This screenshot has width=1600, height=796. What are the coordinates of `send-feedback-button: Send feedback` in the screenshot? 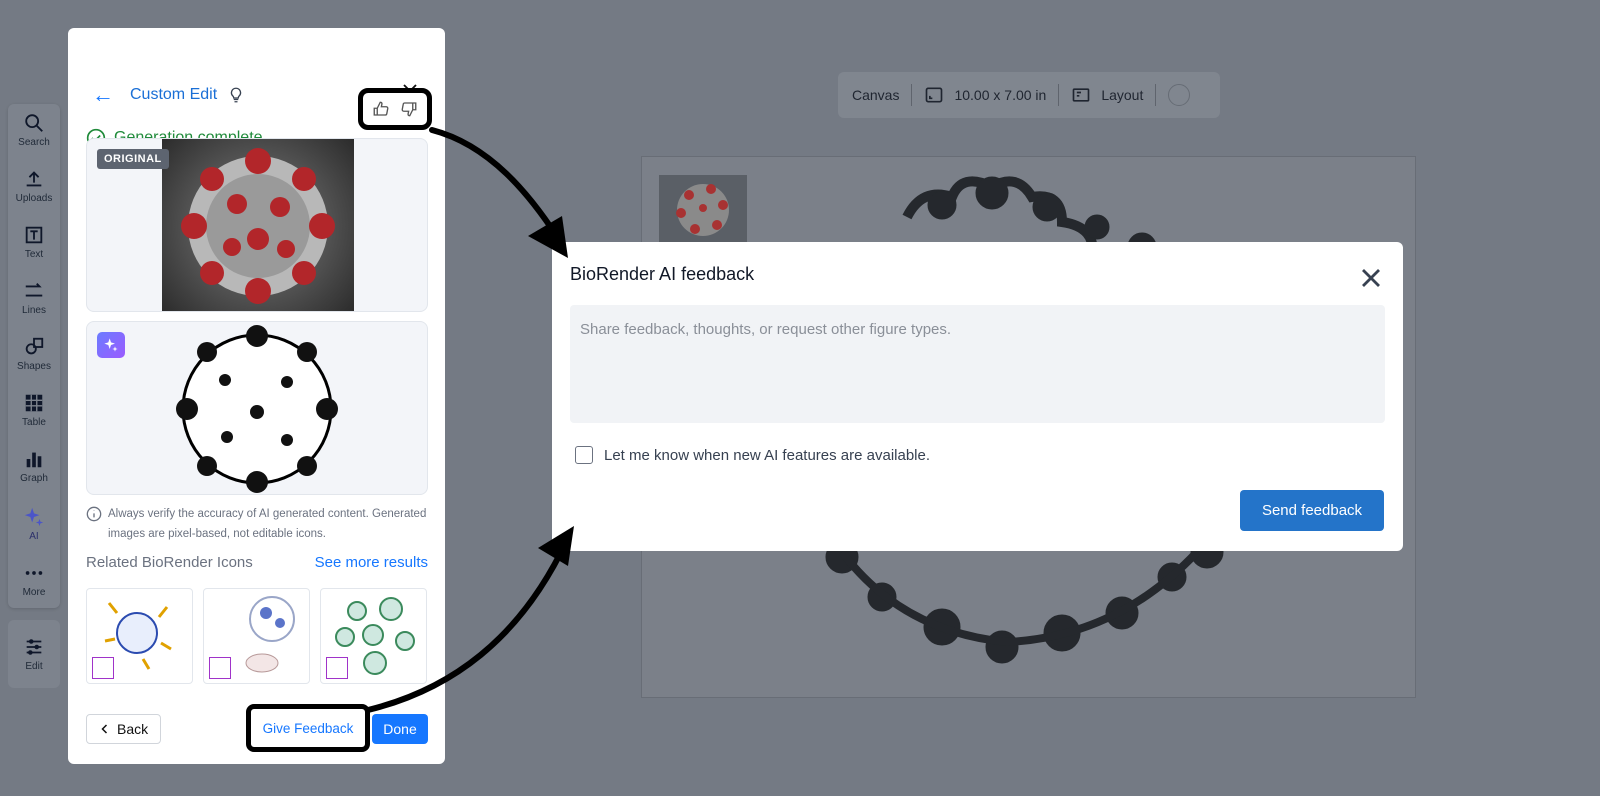 It's located at (1312, 510).